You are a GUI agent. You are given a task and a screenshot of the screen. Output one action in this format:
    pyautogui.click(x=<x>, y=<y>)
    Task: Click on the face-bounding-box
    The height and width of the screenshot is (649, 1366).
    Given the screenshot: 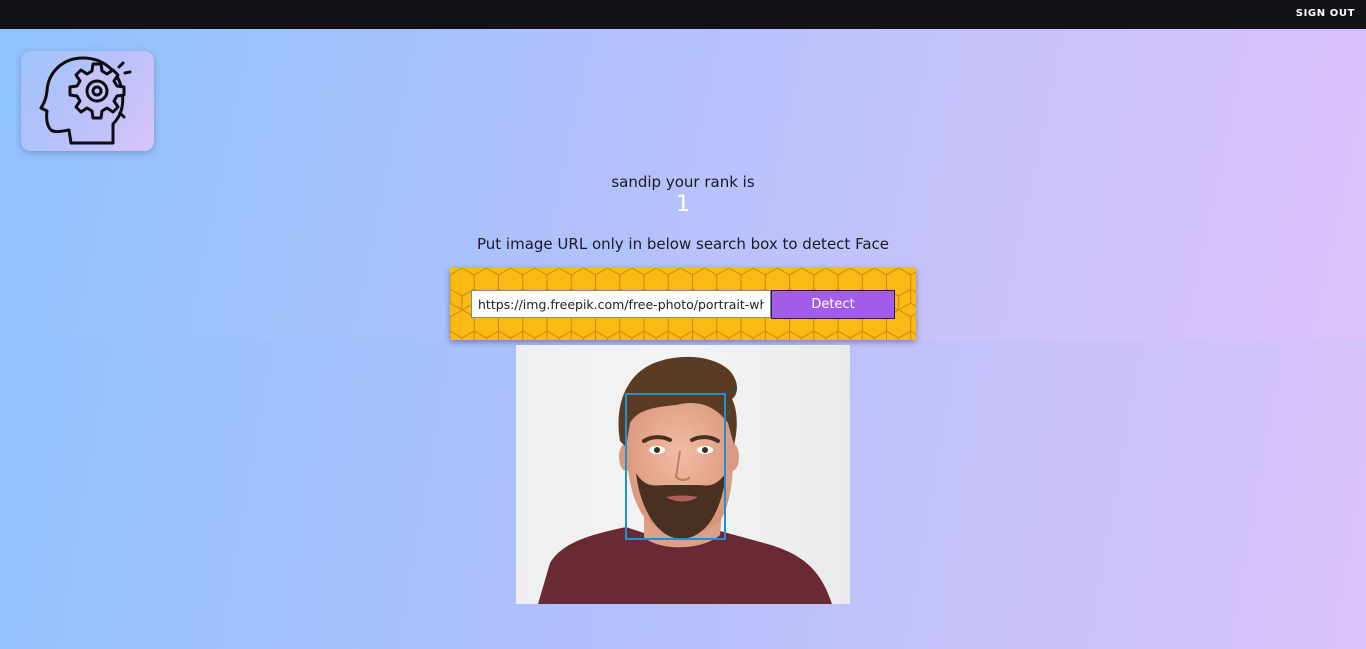 What is the action you would take?
    pyautogui.click(x=675, y=466)
    